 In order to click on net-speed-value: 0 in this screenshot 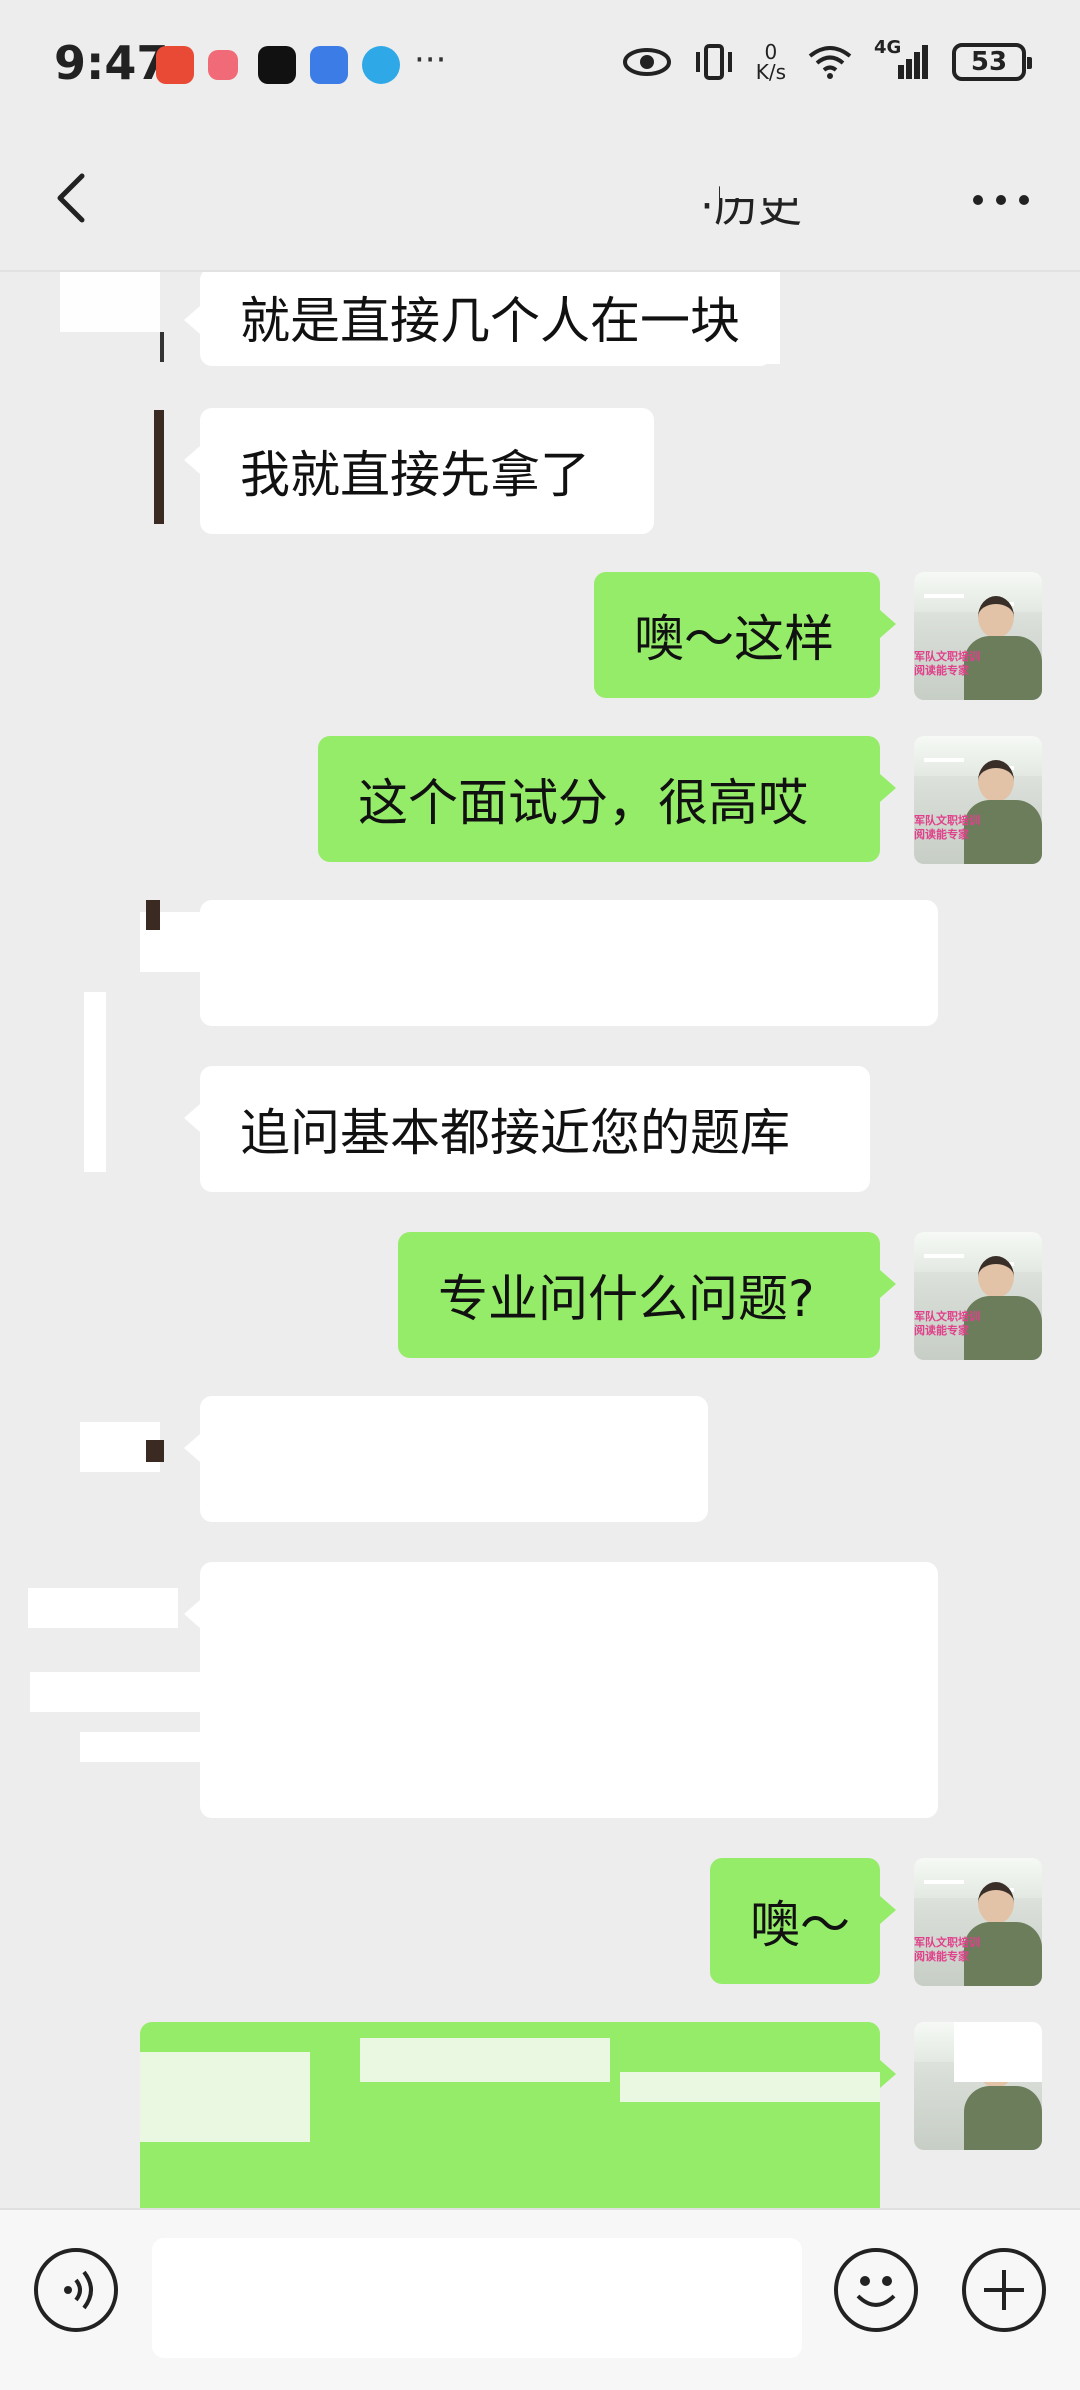, I will do `click(771, 52)`.